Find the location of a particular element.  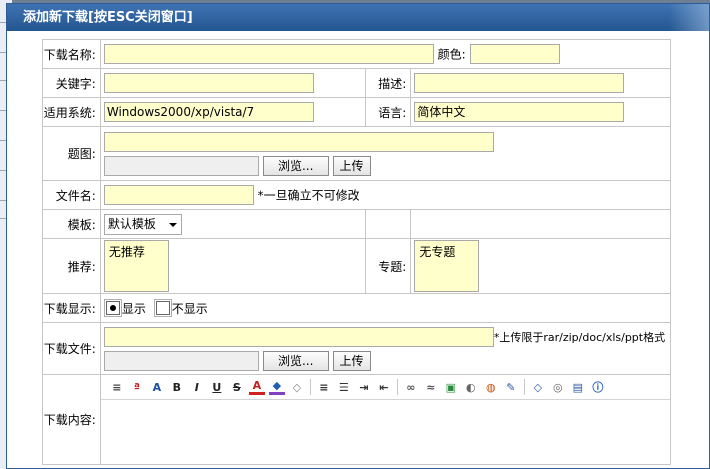

align-left-icon: ≡ is located at coordinates (324, 387).